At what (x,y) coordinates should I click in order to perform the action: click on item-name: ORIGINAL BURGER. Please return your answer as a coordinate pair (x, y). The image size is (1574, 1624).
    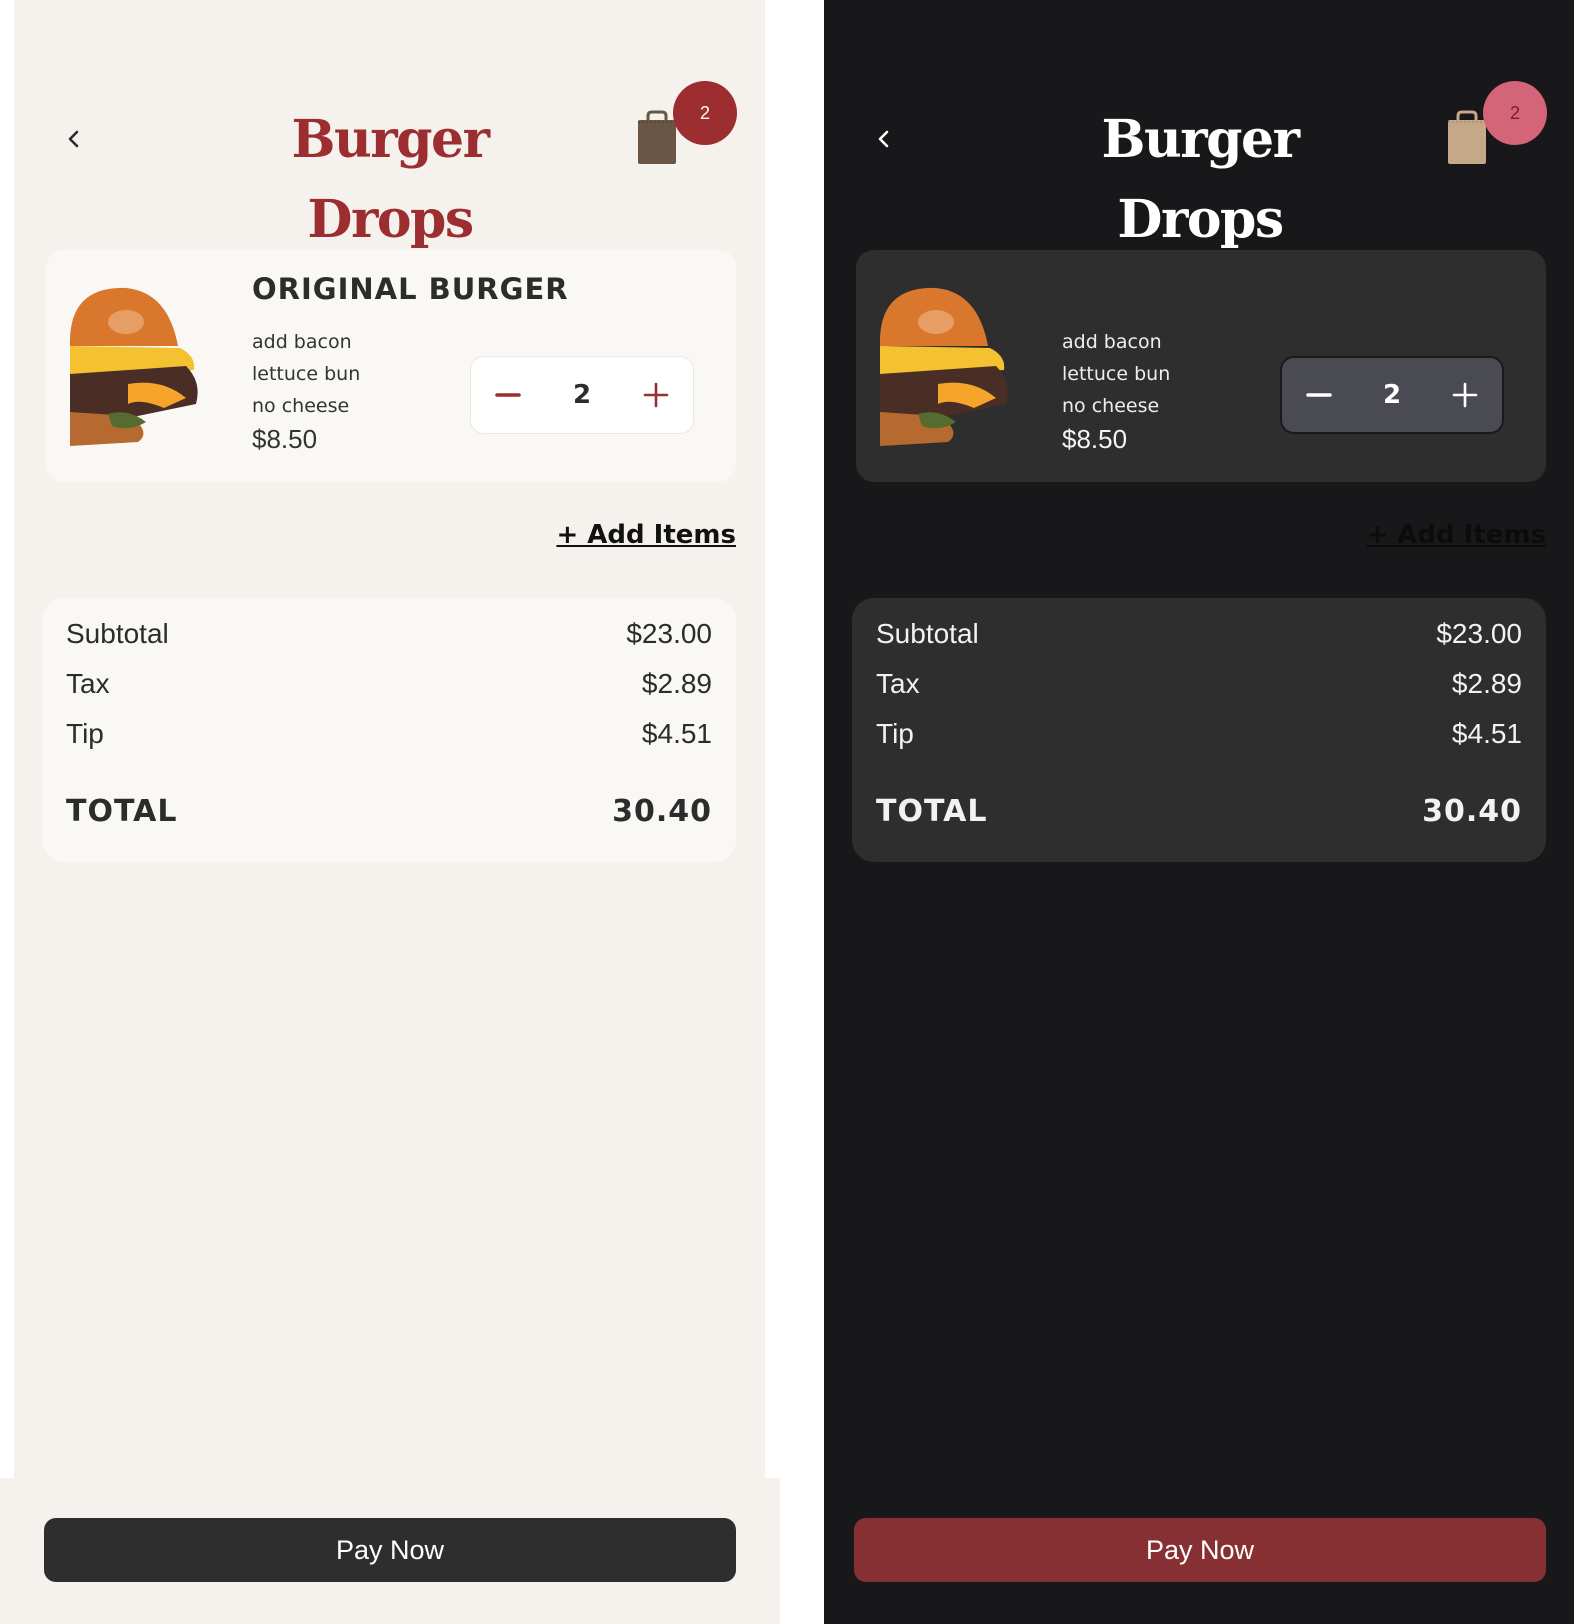
    Looking at the image, I should click on (410, 289).